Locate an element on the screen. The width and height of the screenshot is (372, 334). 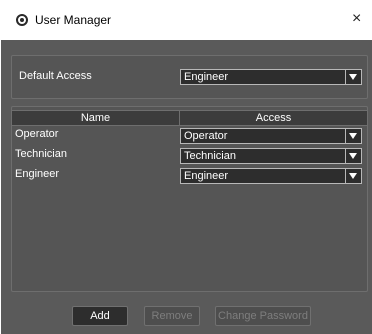
table-row: Technician Technician is located at coordinates (189, 157).